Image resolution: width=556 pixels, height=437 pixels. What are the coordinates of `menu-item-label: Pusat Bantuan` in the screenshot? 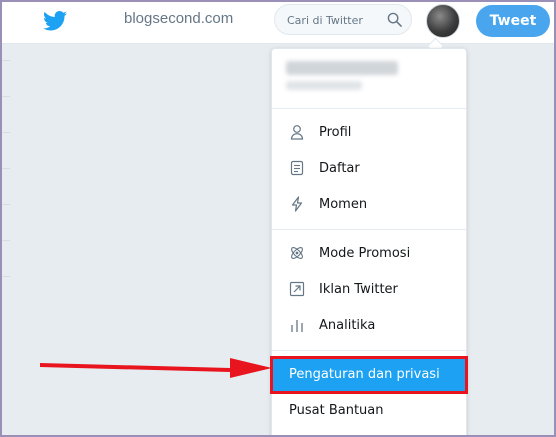 It's located at (336, 410).